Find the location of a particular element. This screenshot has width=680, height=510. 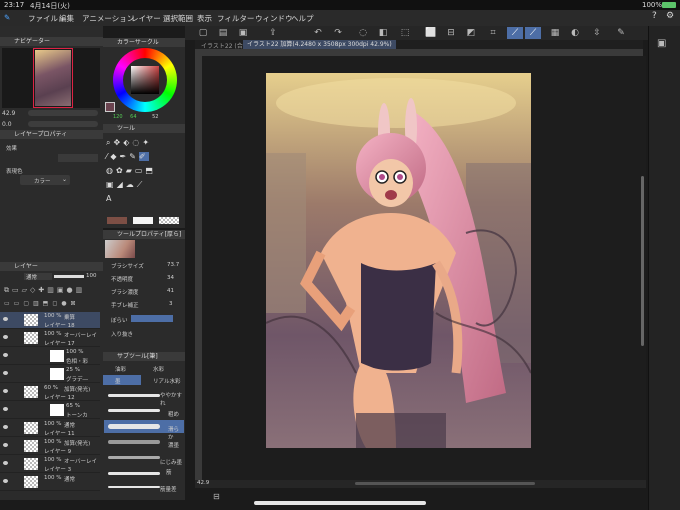

correct-line-icon: ⟋ is located at coordinates (141, 184).